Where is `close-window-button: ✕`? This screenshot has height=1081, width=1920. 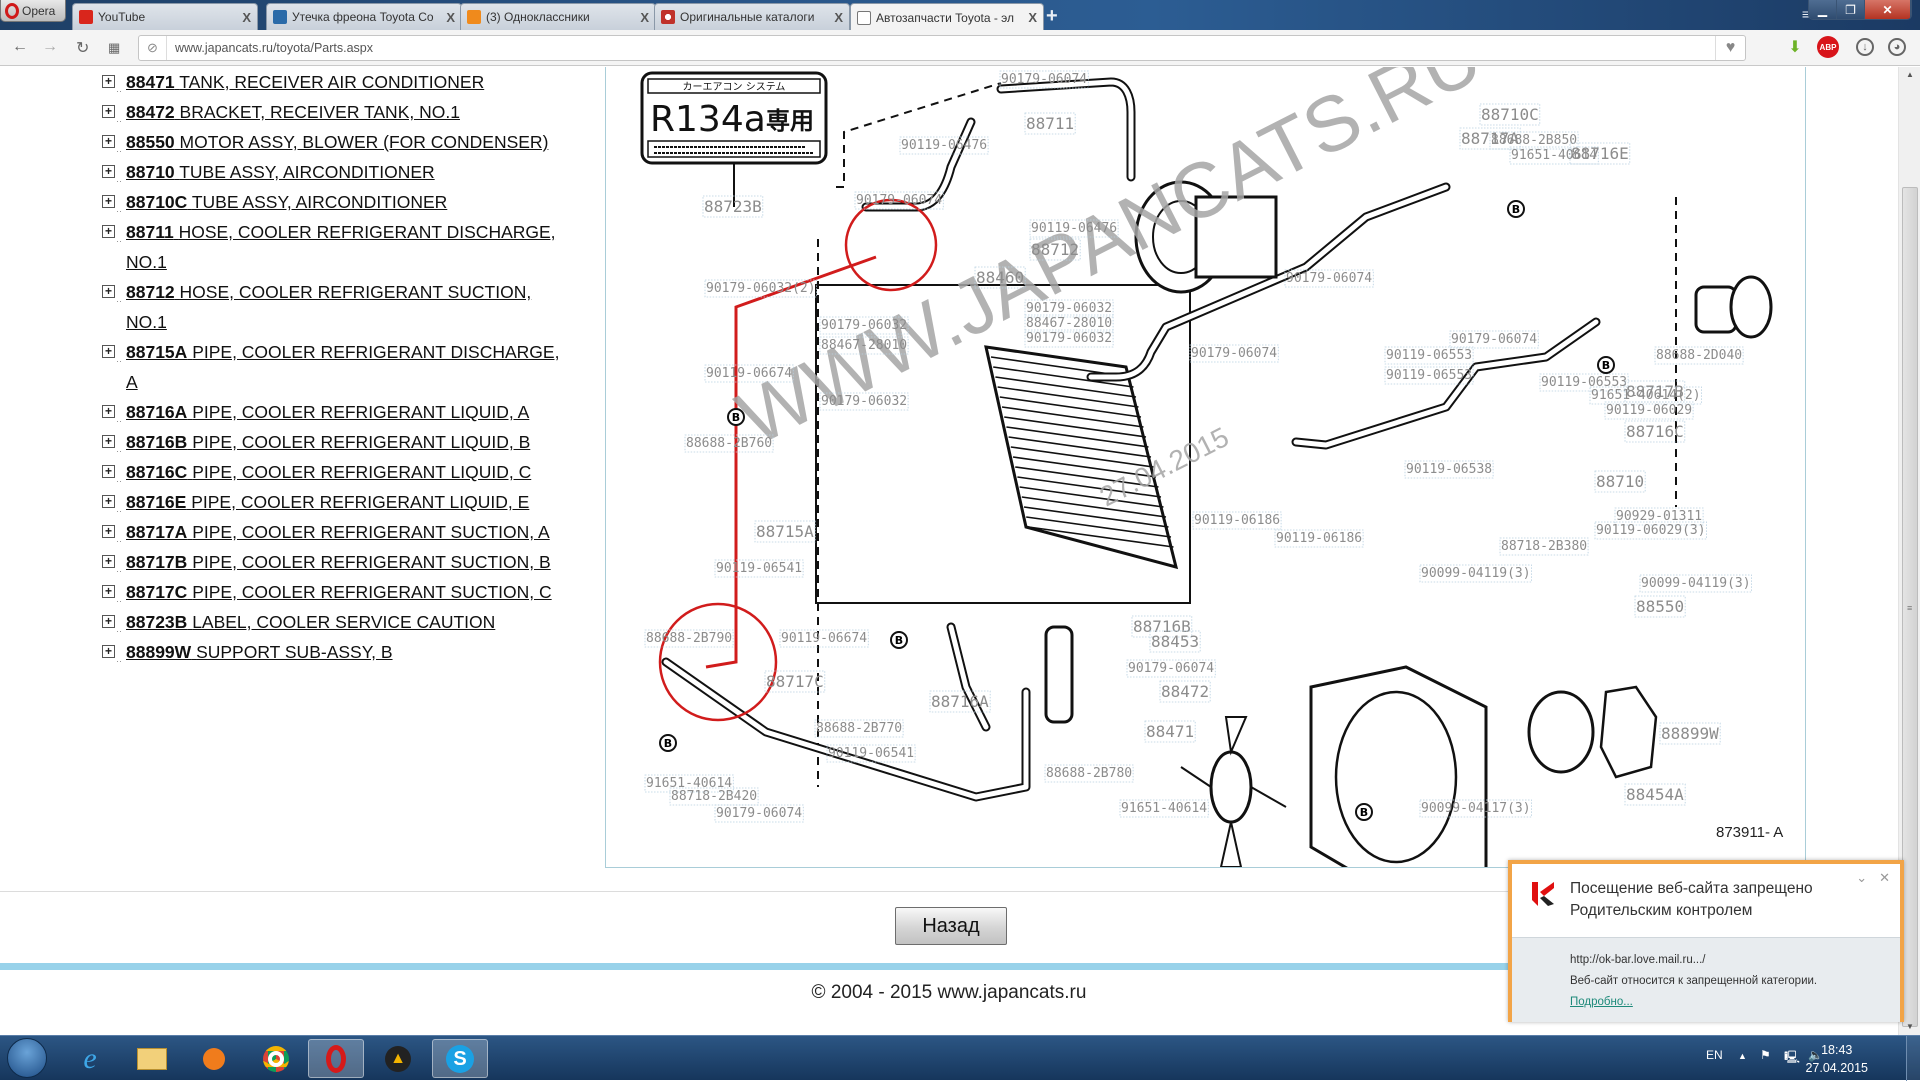
close-window-button: ✕ is located at coordinates (1888, 9).